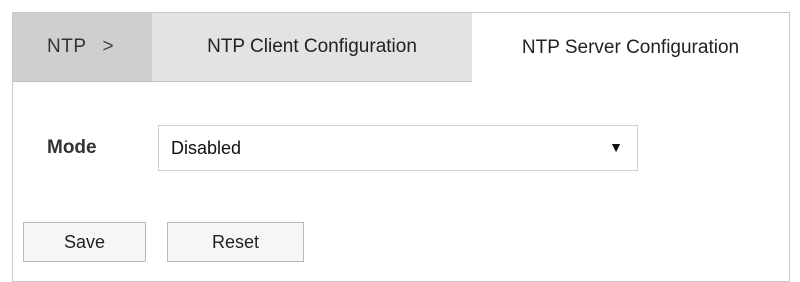 The height and width of the screenshot is (282, 800). What do you see at coordinates (616, 147) in the screenshot?
I see `triangle-down-icon: ▼` at bounding box center [616, 147].